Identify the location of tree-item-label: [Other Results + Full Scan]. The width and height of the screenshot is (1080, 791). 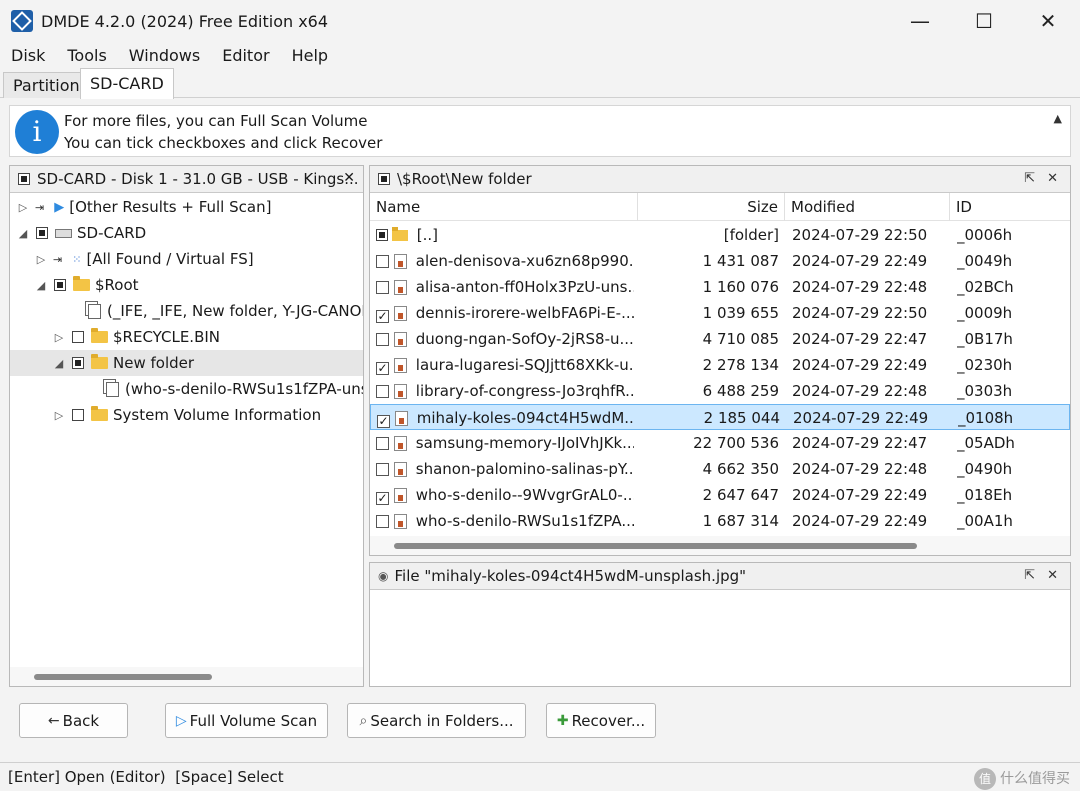
(170, 207).